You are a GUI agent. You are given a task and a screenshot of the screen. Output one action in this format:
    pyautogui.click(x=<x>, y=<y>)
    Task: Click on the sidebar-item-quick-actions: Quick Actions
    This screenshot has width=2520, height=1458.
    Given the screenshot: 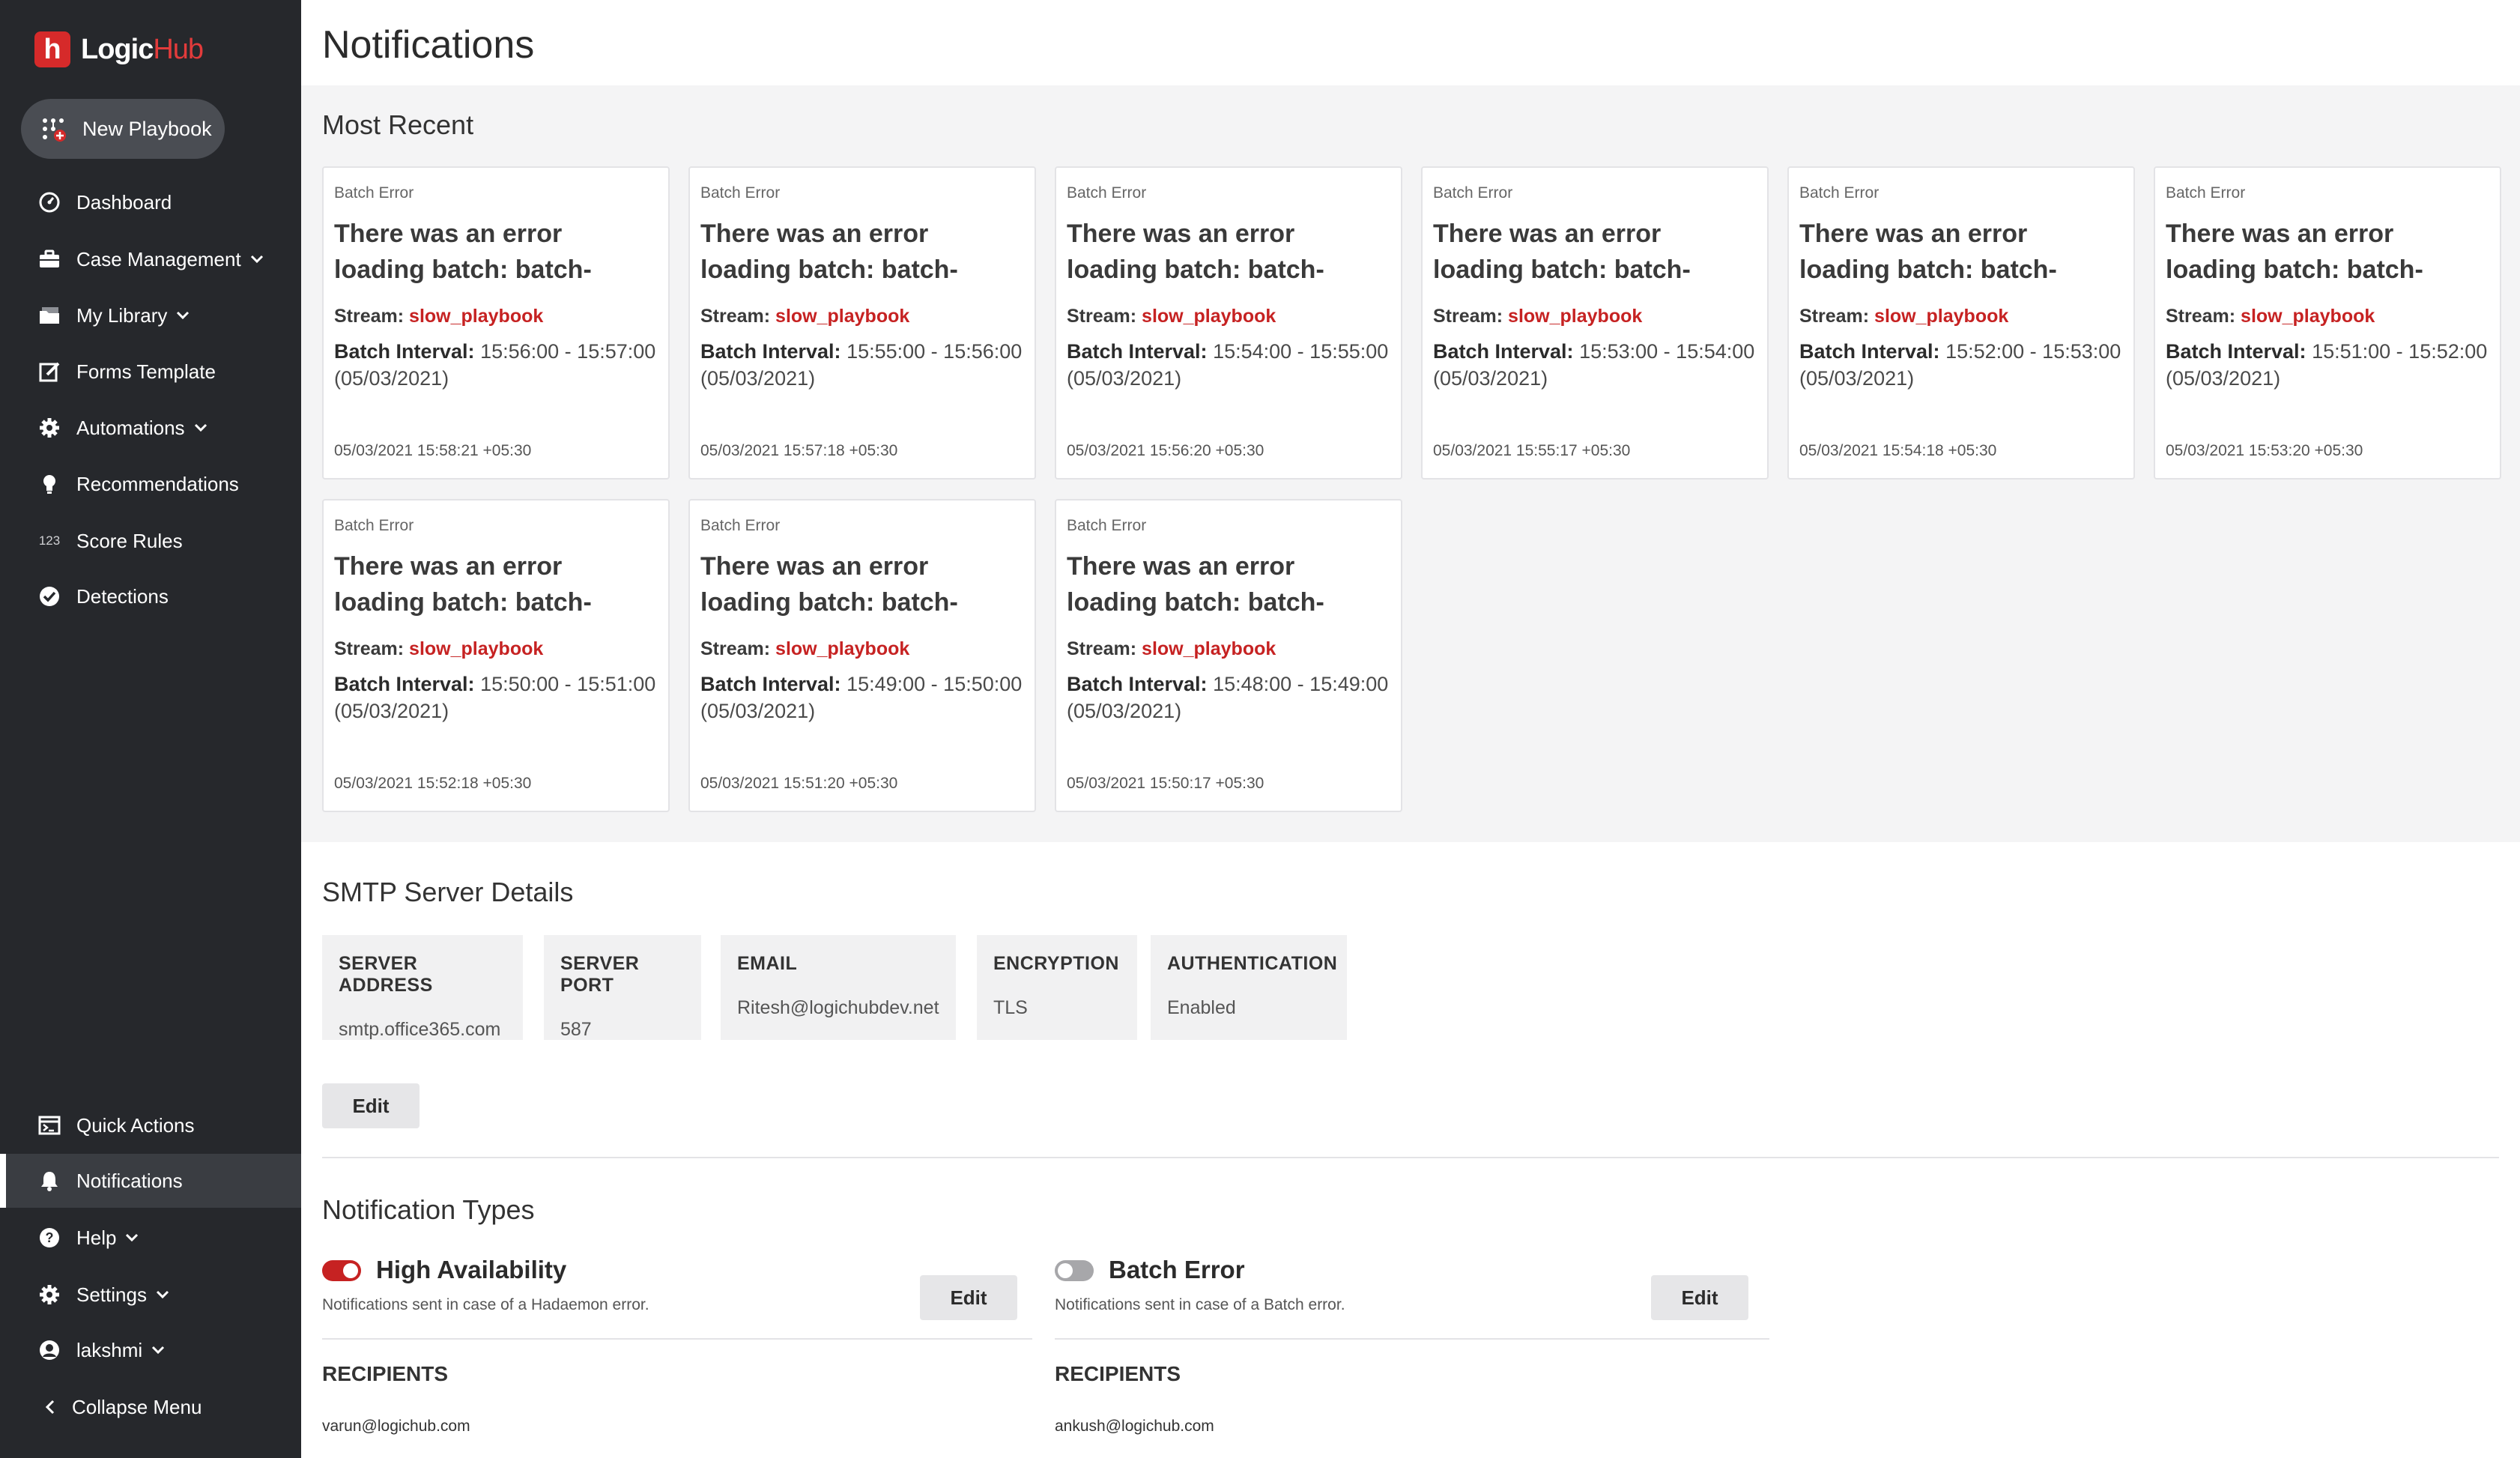 What is the action you would take?
    pyautogui.click(x=150, y=1125)
    